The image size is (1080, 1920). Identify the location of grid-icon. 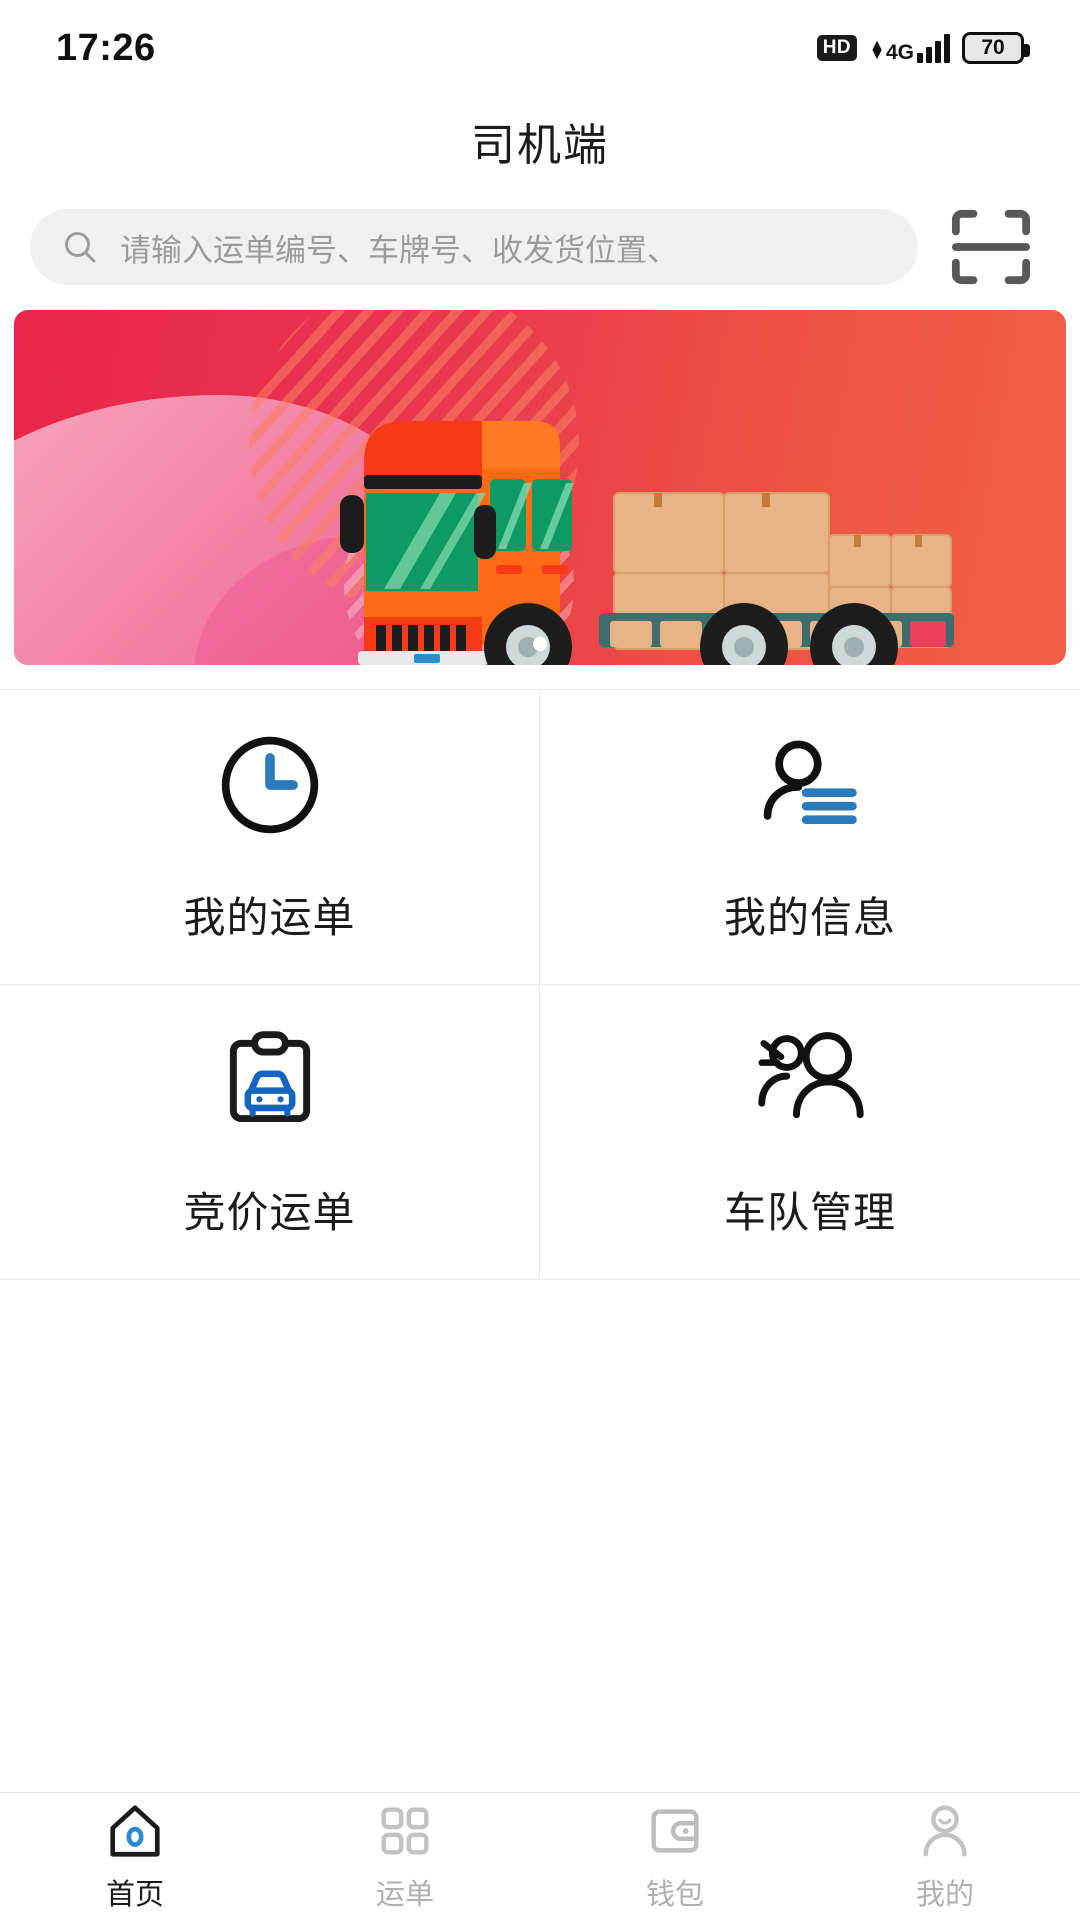
(405, 1831).